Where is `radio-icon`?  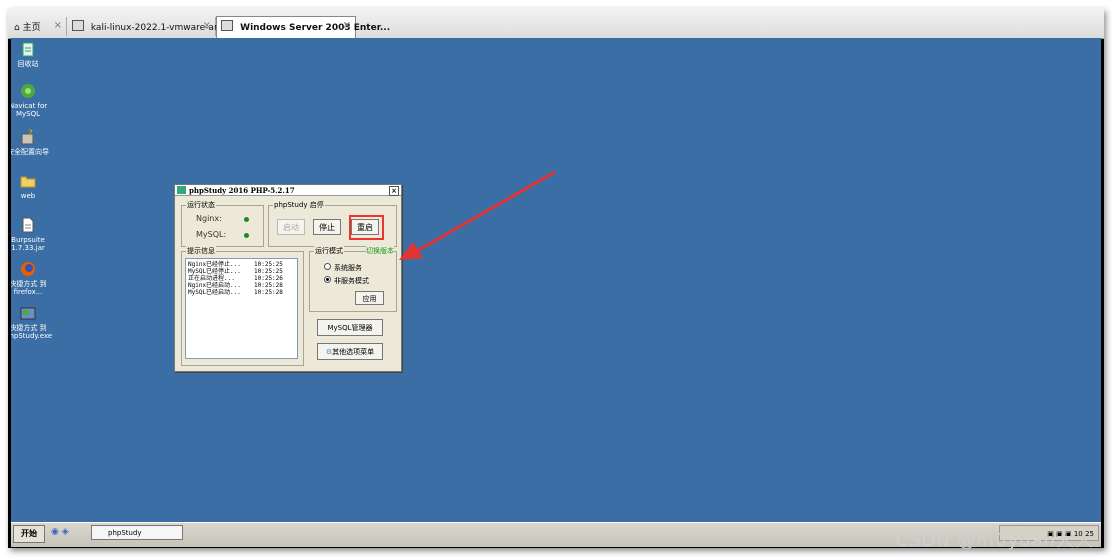
radio-icon is located at coordinates (327, 266).